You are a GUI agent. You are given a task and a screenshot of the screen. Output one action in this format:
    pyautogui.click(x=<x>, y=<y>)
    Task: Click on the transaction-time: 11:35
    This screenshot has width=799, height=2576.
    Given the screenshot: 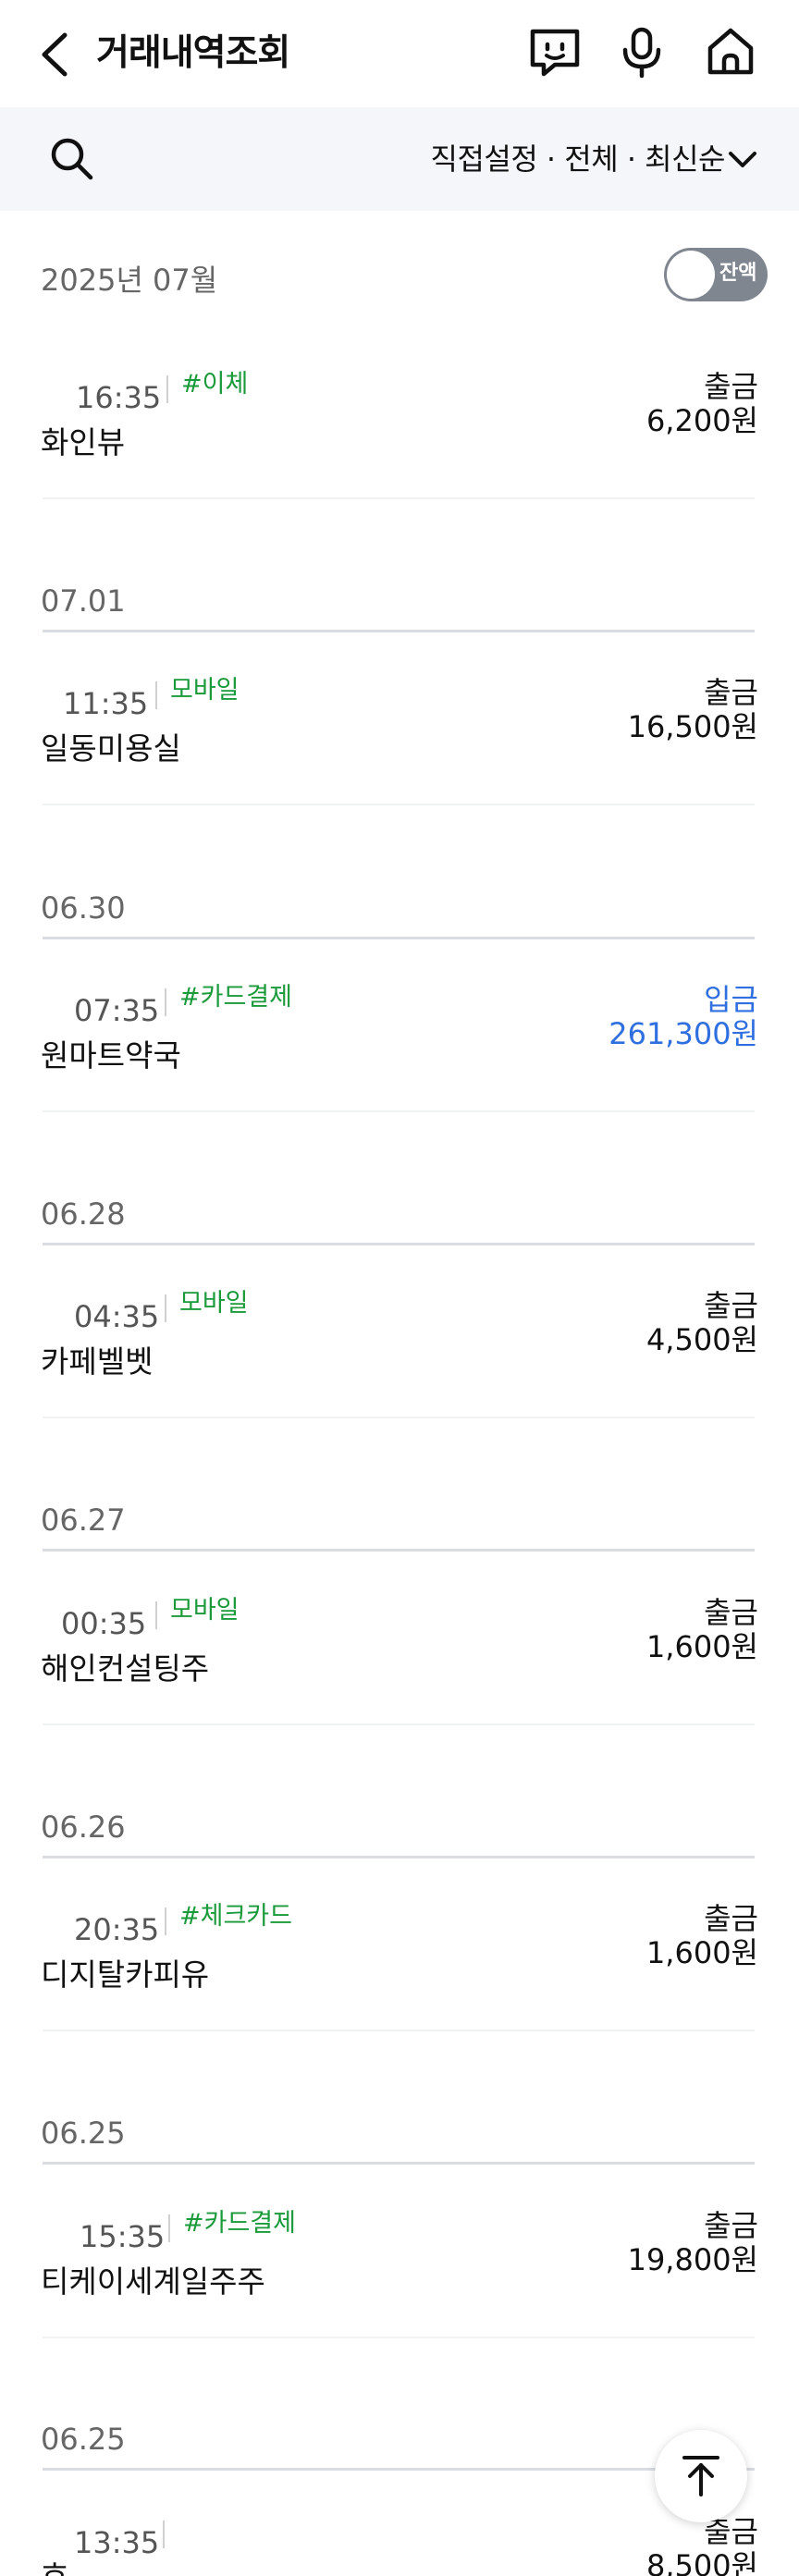 What is the action you would take?
    pyautogui.click(x=106, y=703)
    